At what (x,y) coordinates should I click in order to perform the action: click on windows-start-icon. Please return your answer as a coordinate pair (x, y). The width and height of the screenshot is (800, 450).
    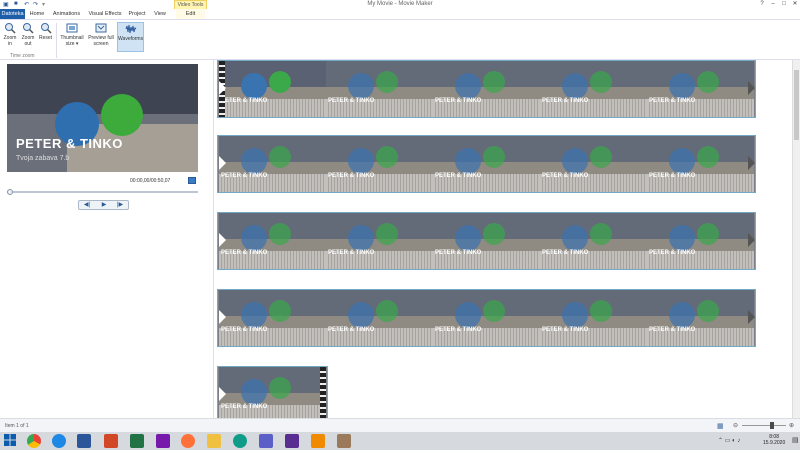
    Looking at the image, I should click on (11, 441).